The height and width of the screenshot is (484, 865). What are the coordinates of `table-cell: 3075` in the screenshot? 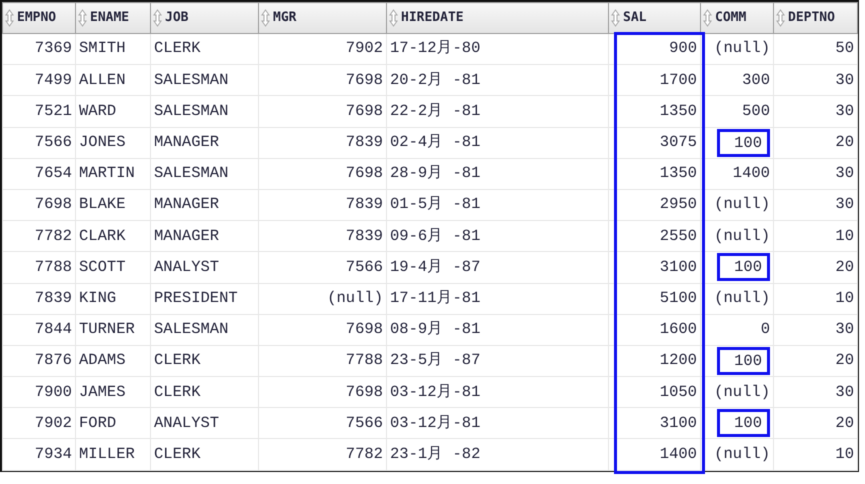 It's located at (654, 142).